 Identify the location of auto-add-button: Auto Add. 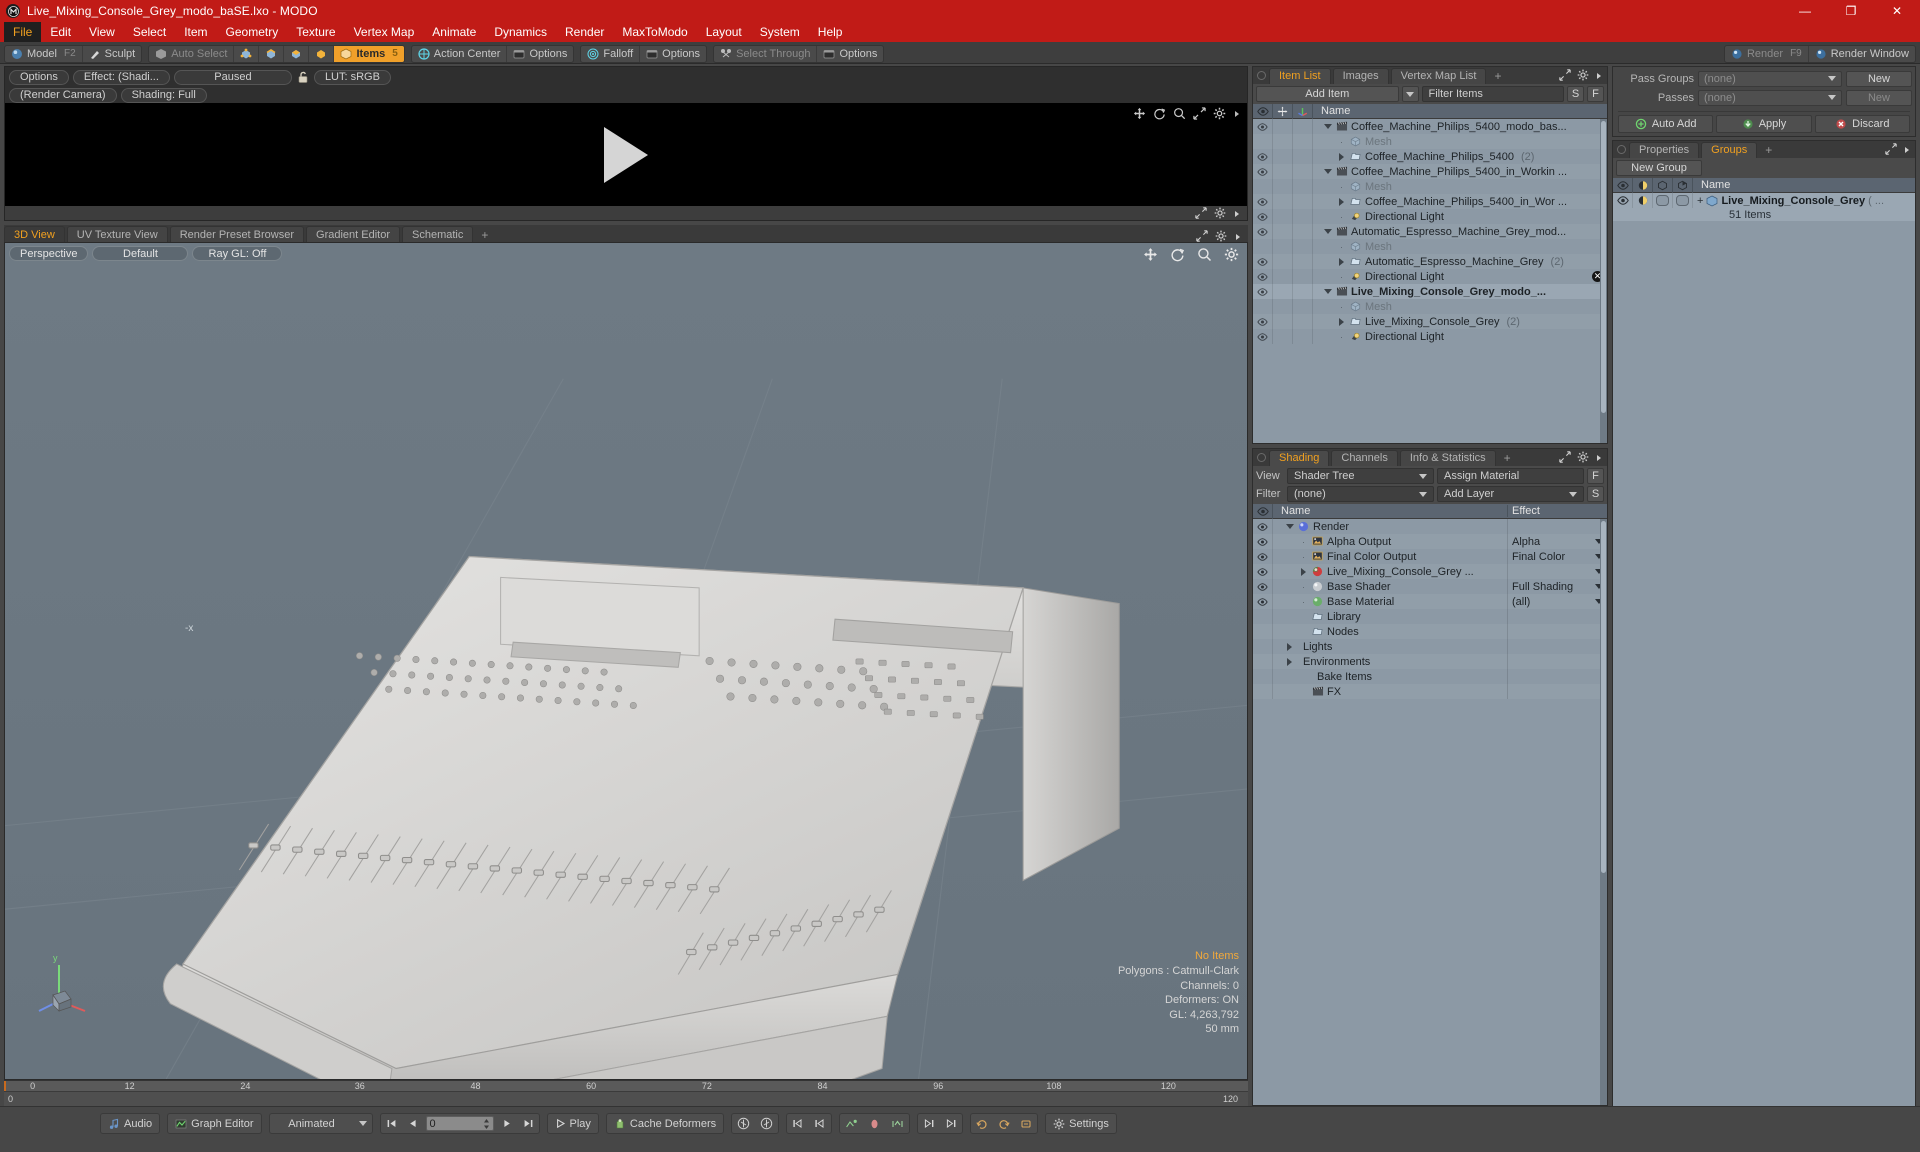
(1666, 124).